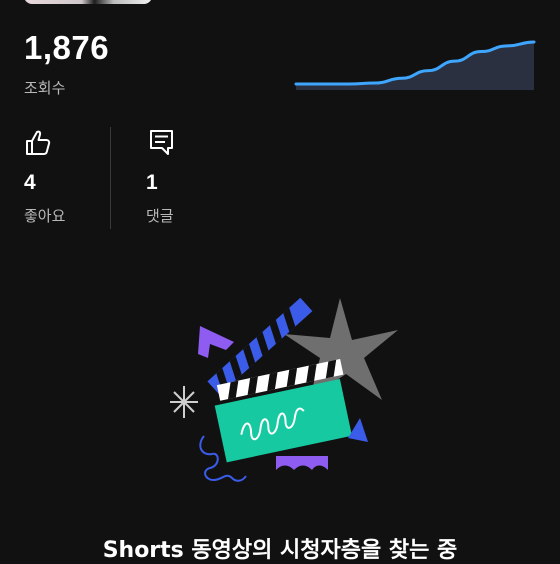  I want to click on audience-status-text: Shorts 동영상의 시청자층을 찾는 중, so click(280, 550).